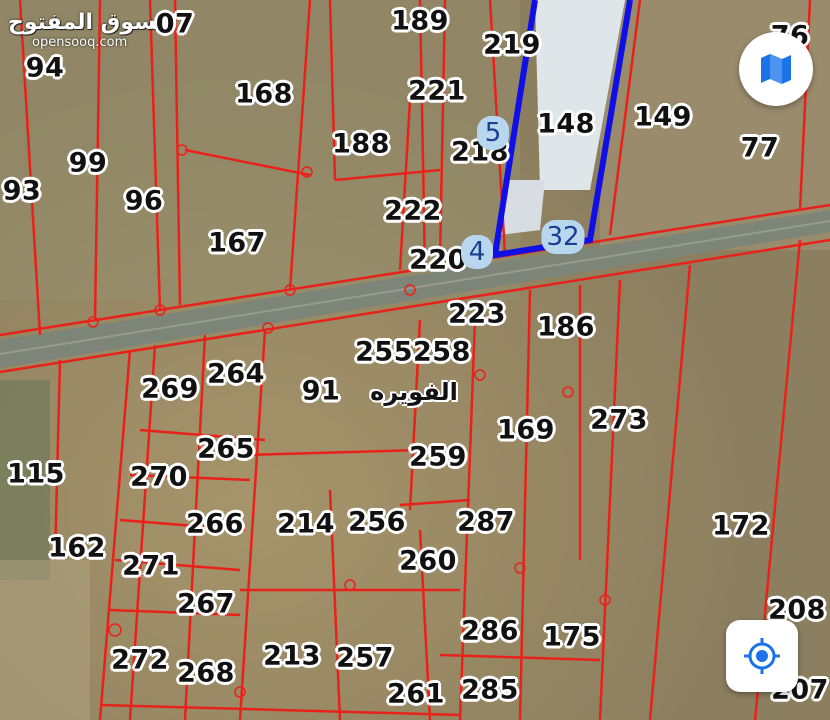  Describe the element at coordinates (416, 694) in the screenshot. I see `parcel-label: 261` at that location.